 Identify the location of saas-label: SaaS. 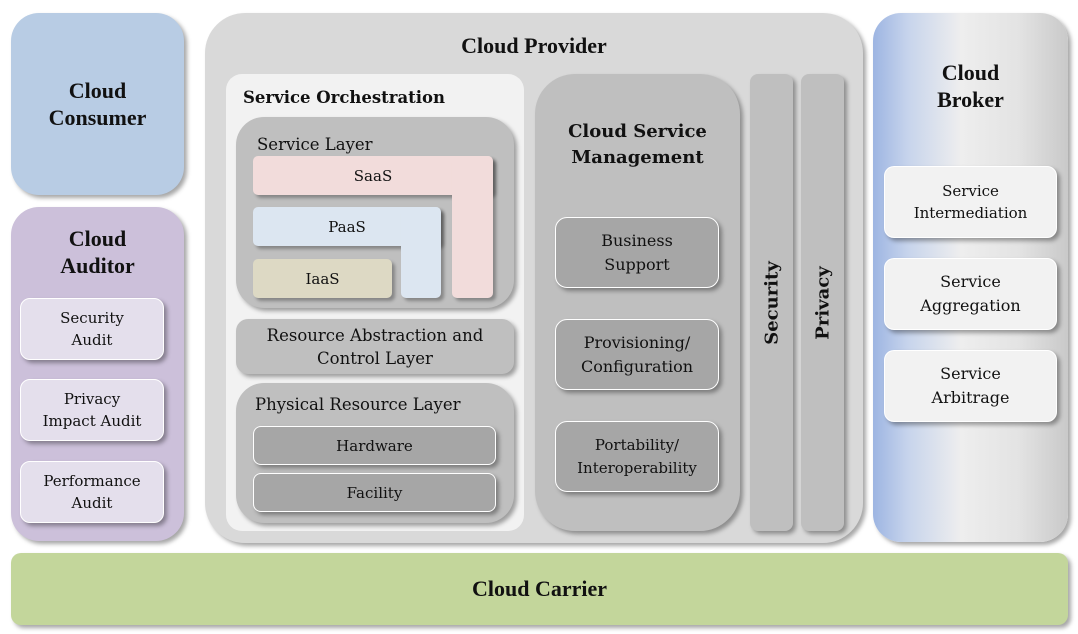
(373, 175).